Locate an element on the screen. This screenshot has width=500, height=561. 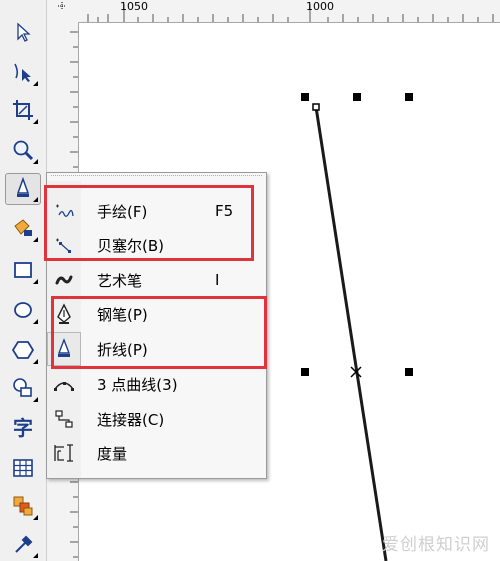
ellipse-tool is located at coordinates (23, 310).